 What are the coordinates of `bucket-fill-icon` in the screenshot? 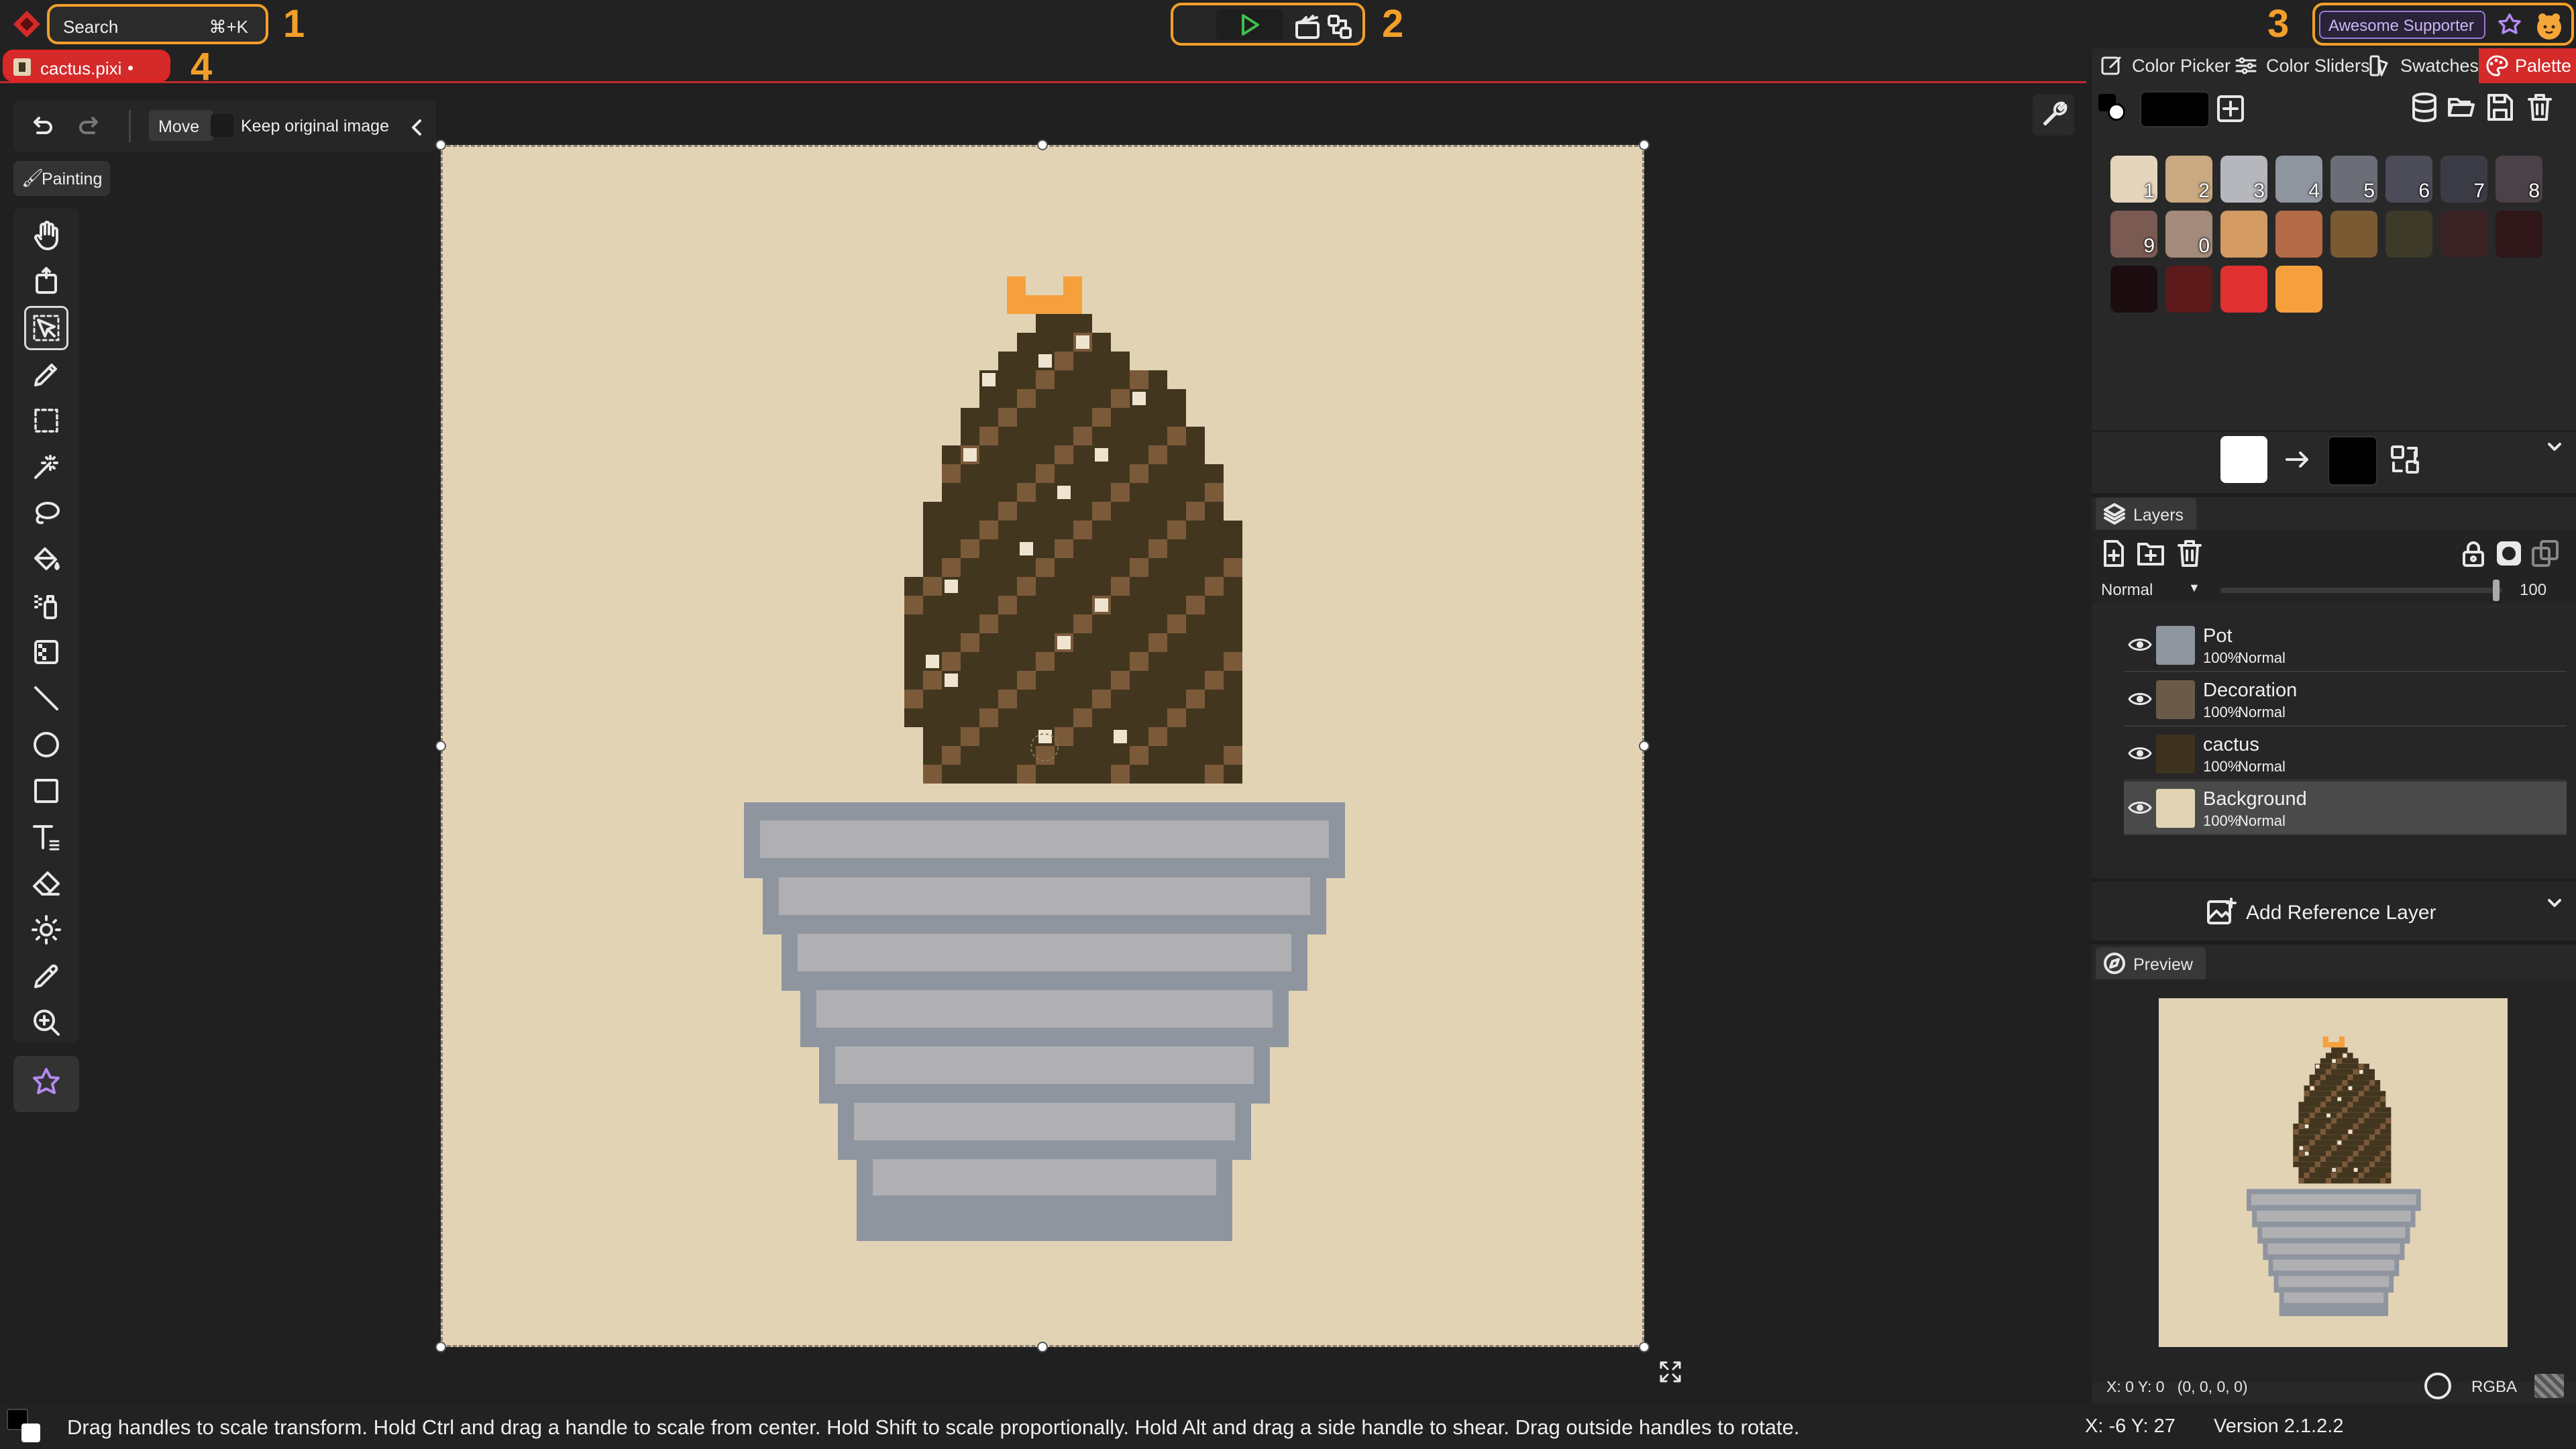 It's located at (46, 559).